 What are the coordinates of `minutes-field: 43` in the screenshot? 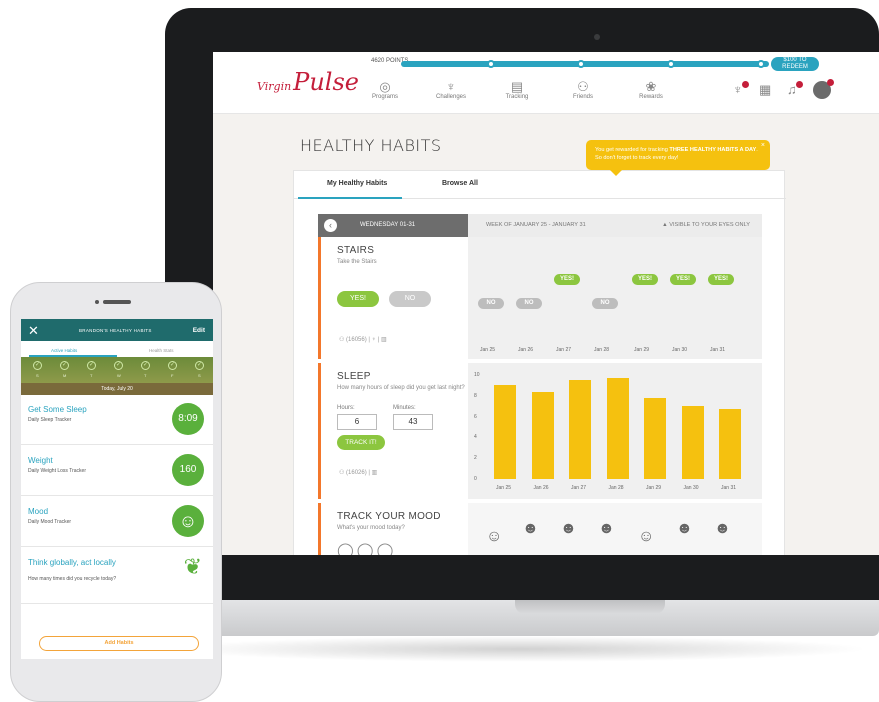 It's located at (413, 422).